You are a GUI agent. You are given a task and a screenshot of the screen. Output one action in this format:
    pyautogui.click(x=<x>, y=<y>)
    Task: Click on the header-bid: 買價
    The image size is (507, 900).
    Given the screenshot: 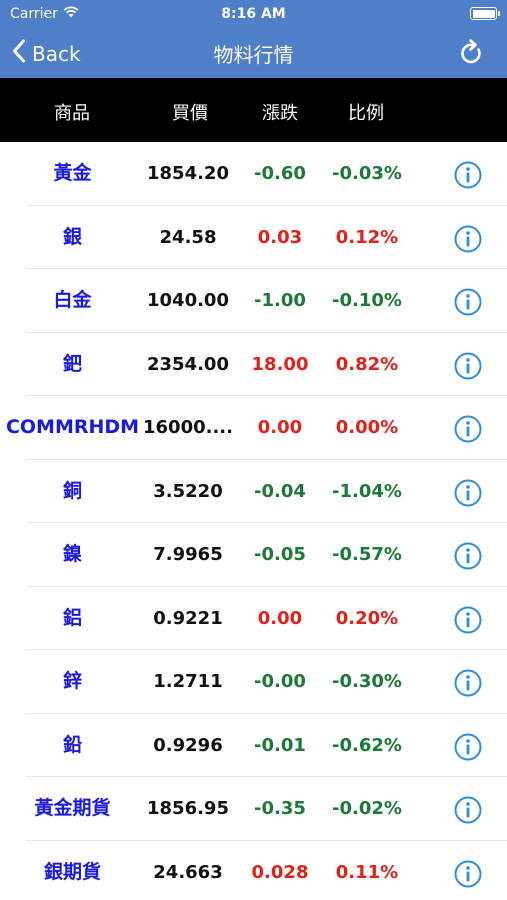 What is the action you would take?
    pyautogui.click(x=190, y=113)
    